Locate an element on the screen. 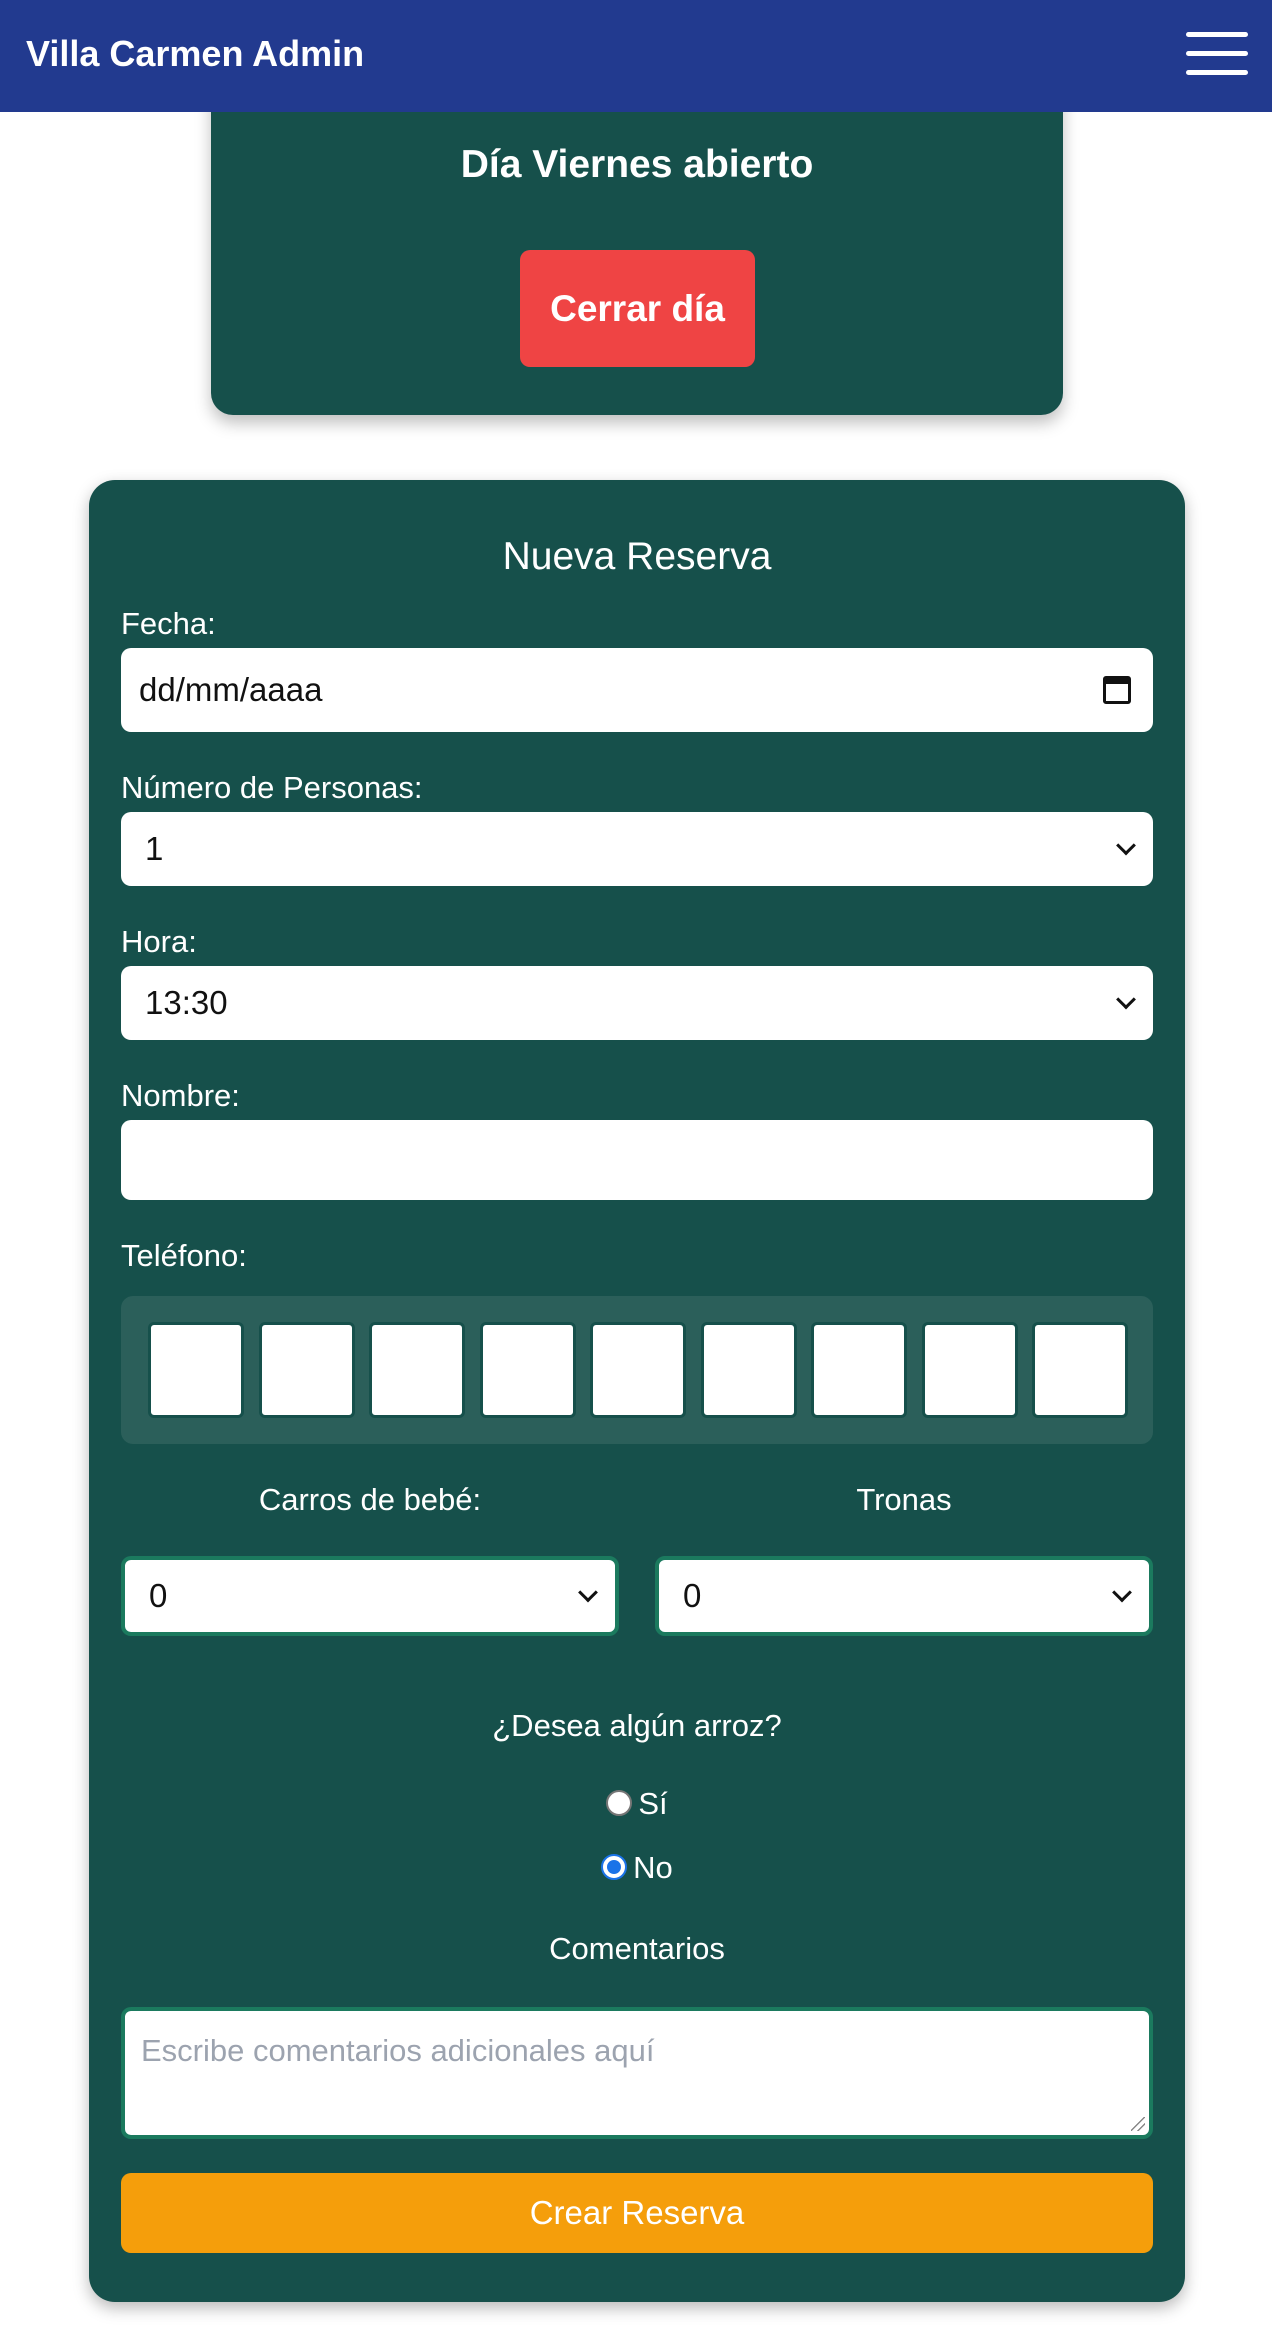 This screenshot has width=1272, height=2334. high-chairs-label: Tronas is located at coordinates (904, 1499).